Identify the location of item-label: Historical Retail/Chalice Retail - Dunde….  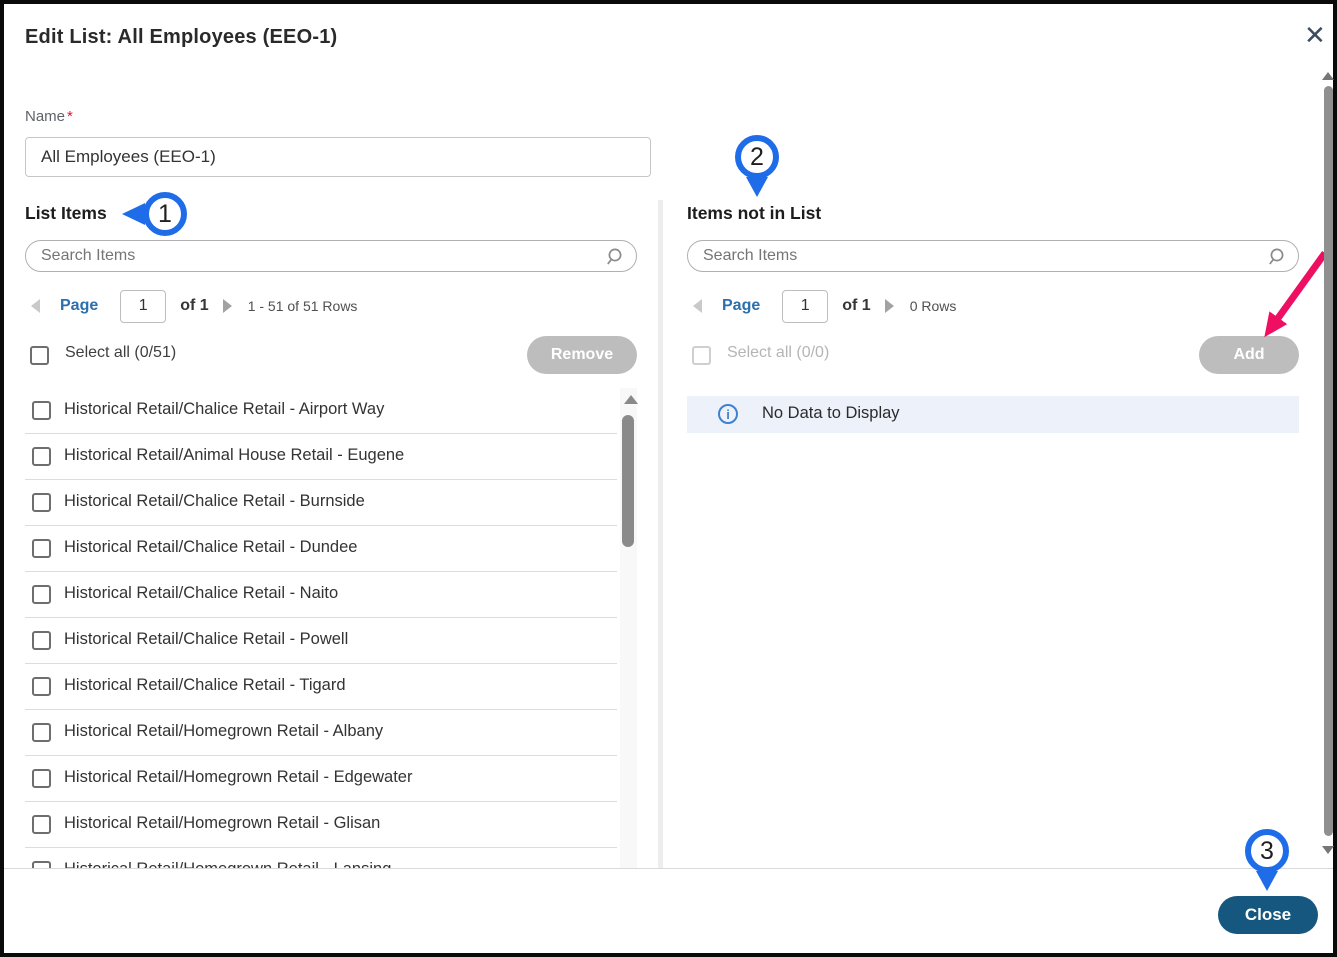
(211, 547).